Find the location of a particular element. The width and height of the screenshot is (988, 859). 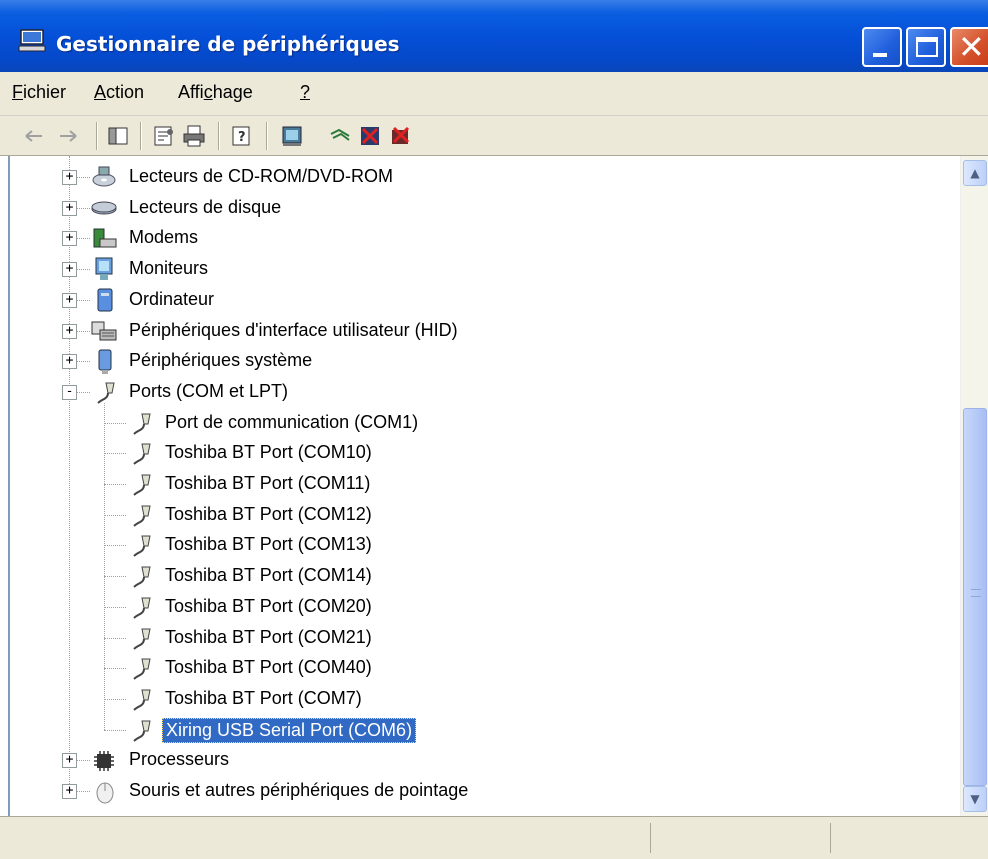

disk-drive-icon is located at coordinates (104, 208).